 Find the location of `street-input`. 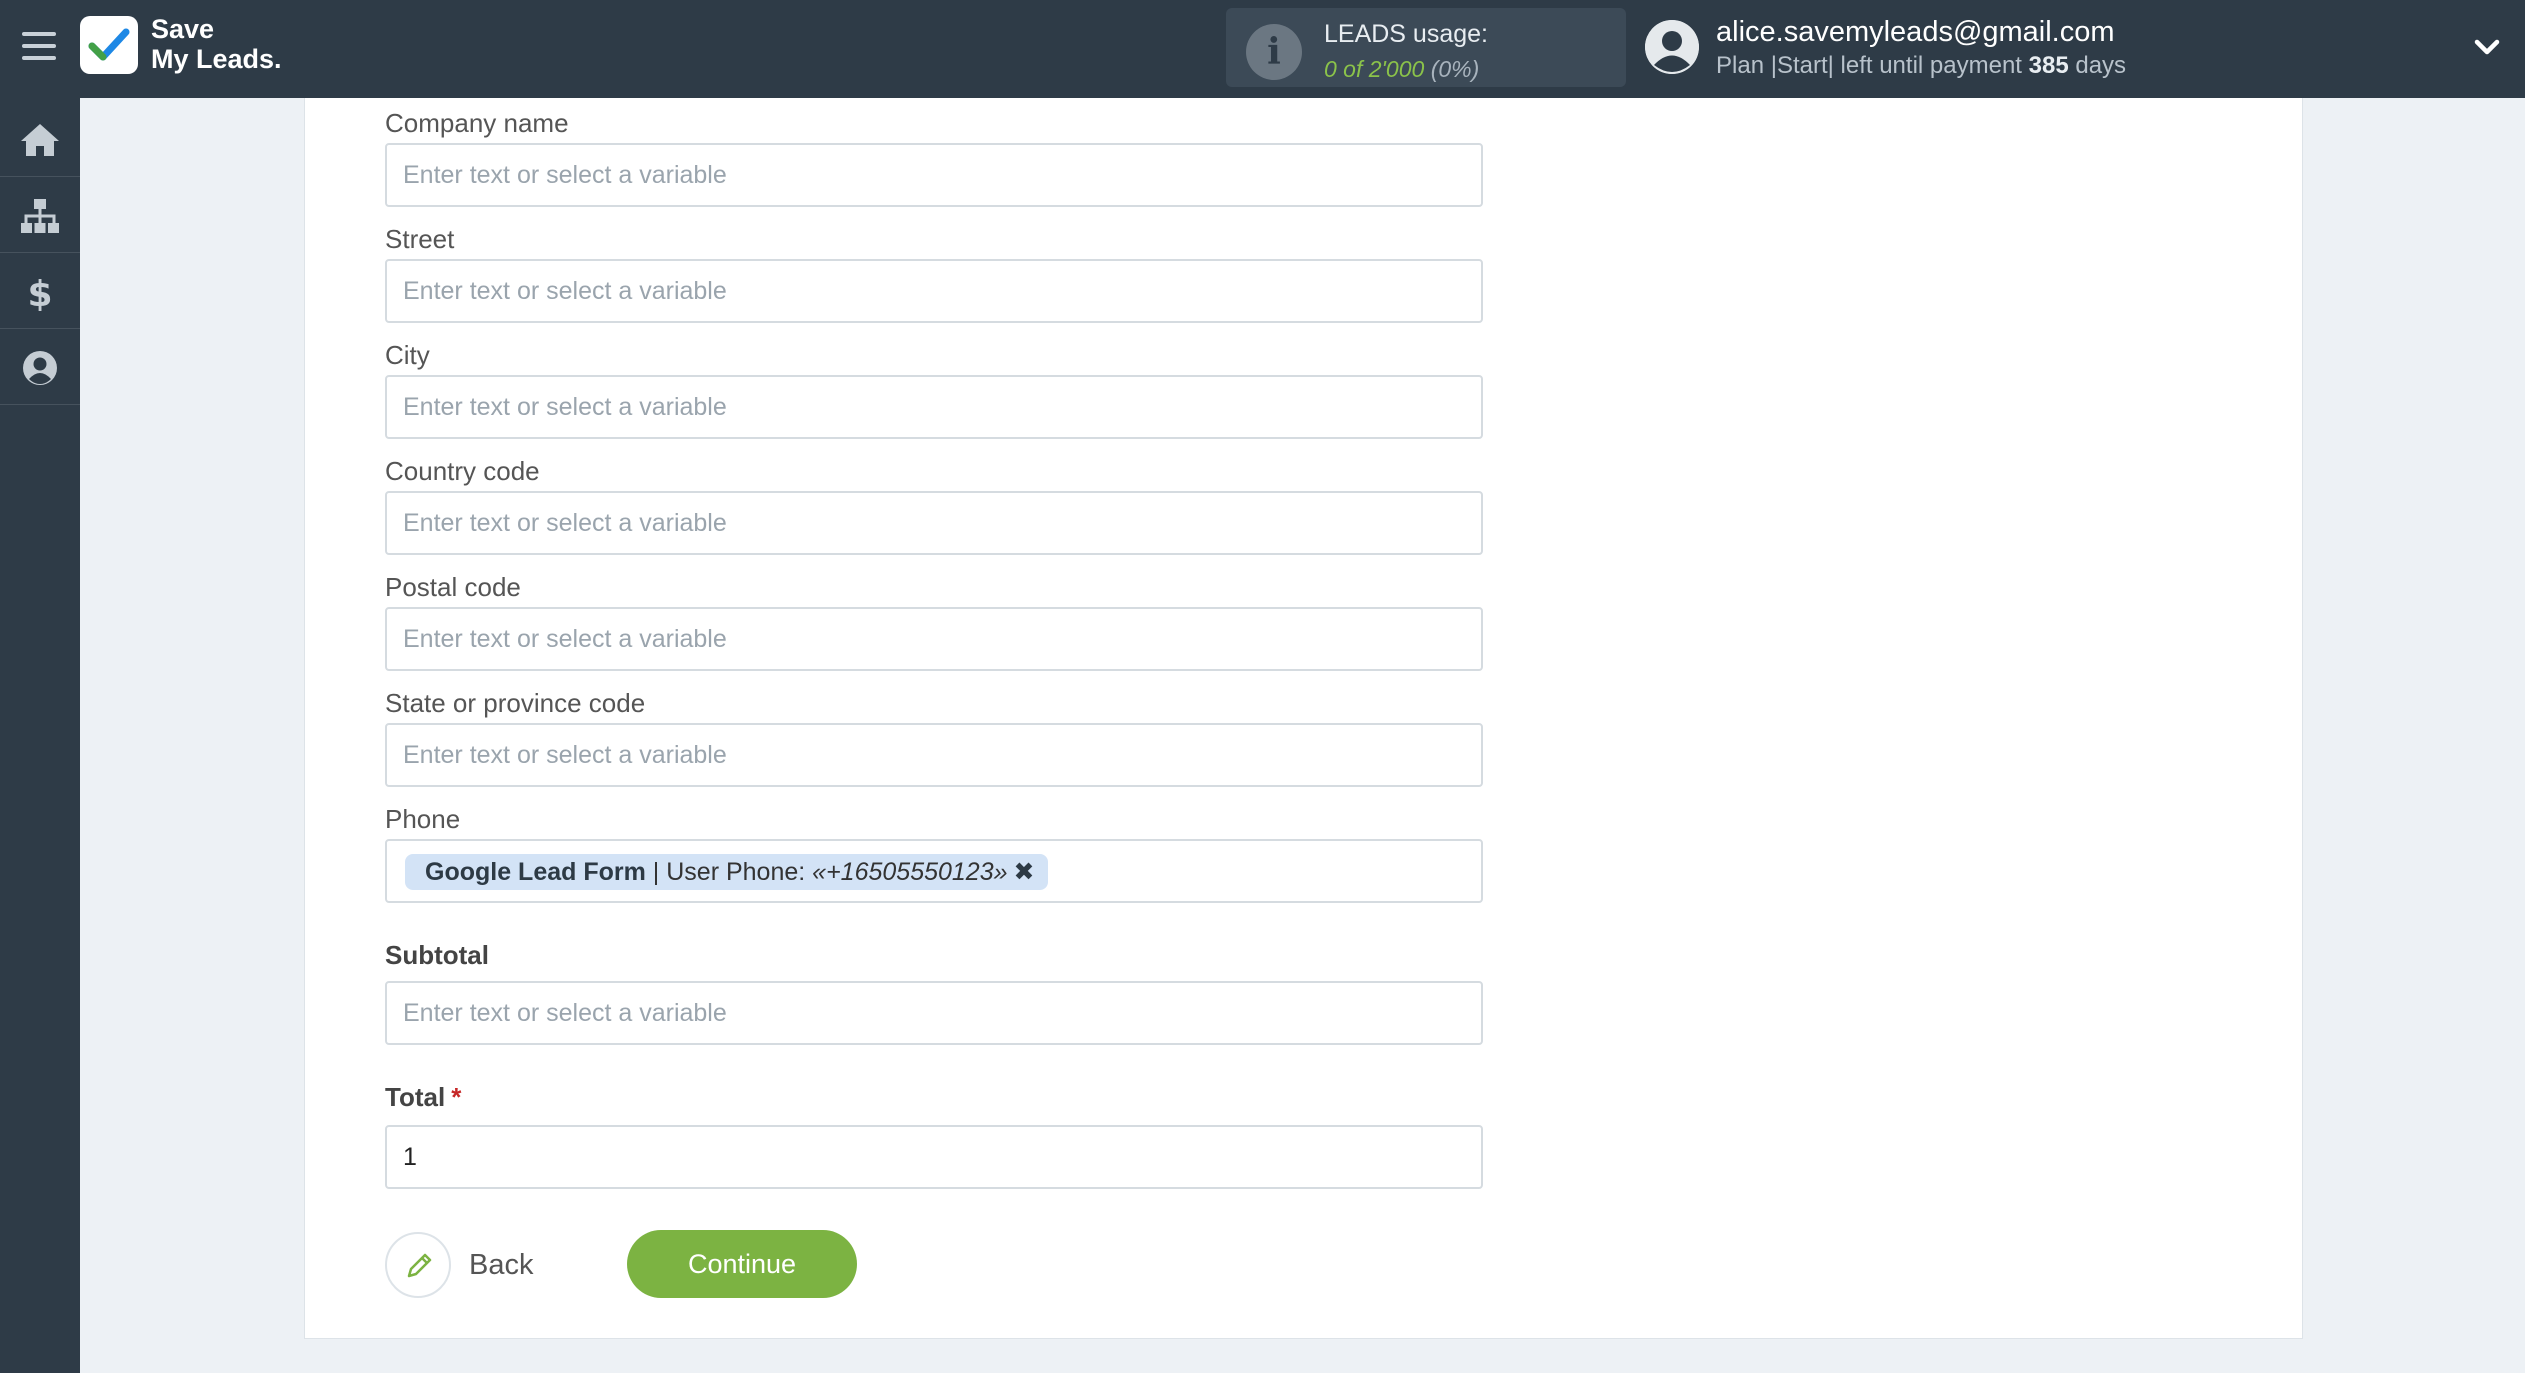

street-input is located at coordinates (934, 291).